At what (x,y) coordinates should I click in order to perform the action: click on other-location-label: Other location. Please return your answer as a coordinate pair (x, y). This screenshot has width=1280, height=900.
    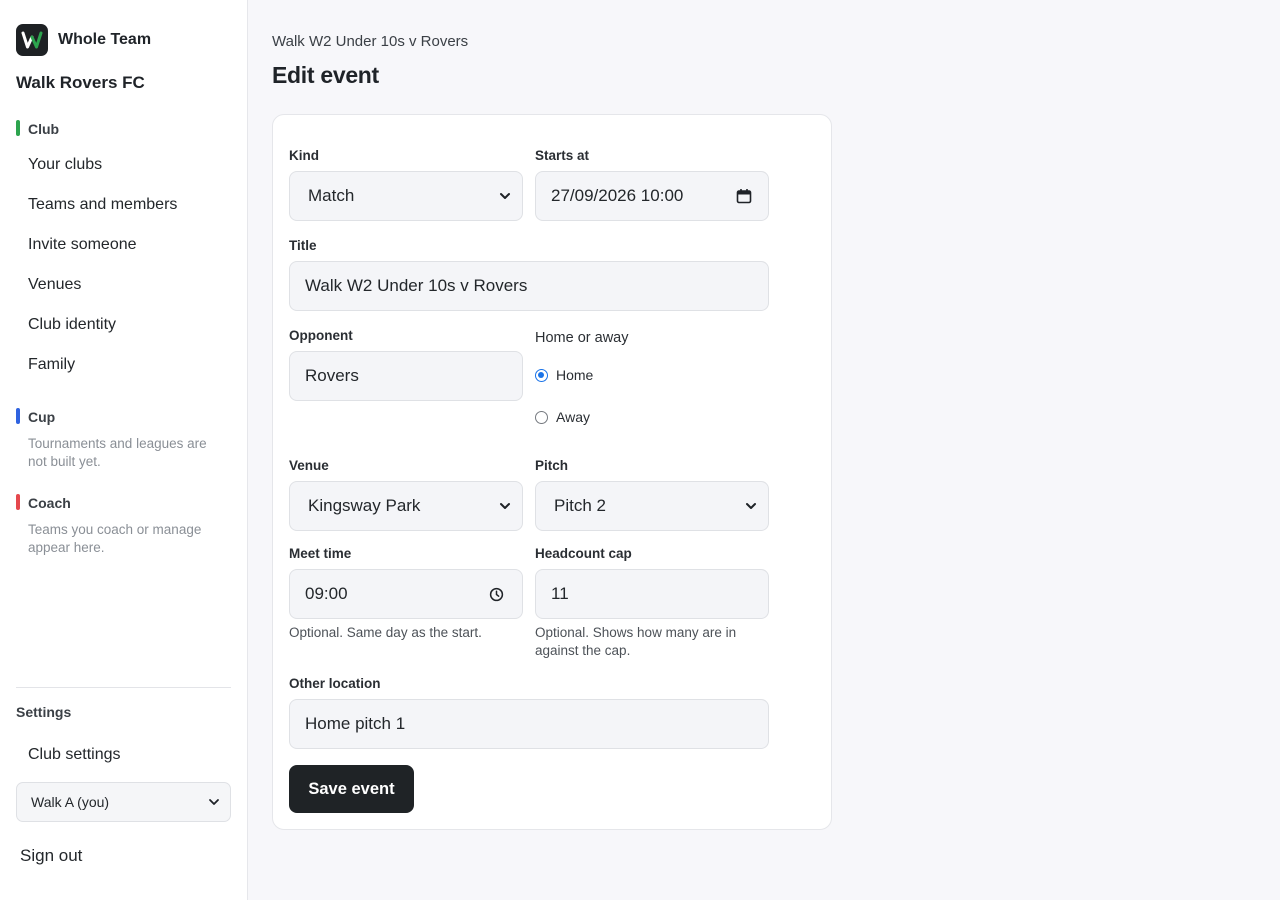
    Looking at the image, I should click on (335, 683).